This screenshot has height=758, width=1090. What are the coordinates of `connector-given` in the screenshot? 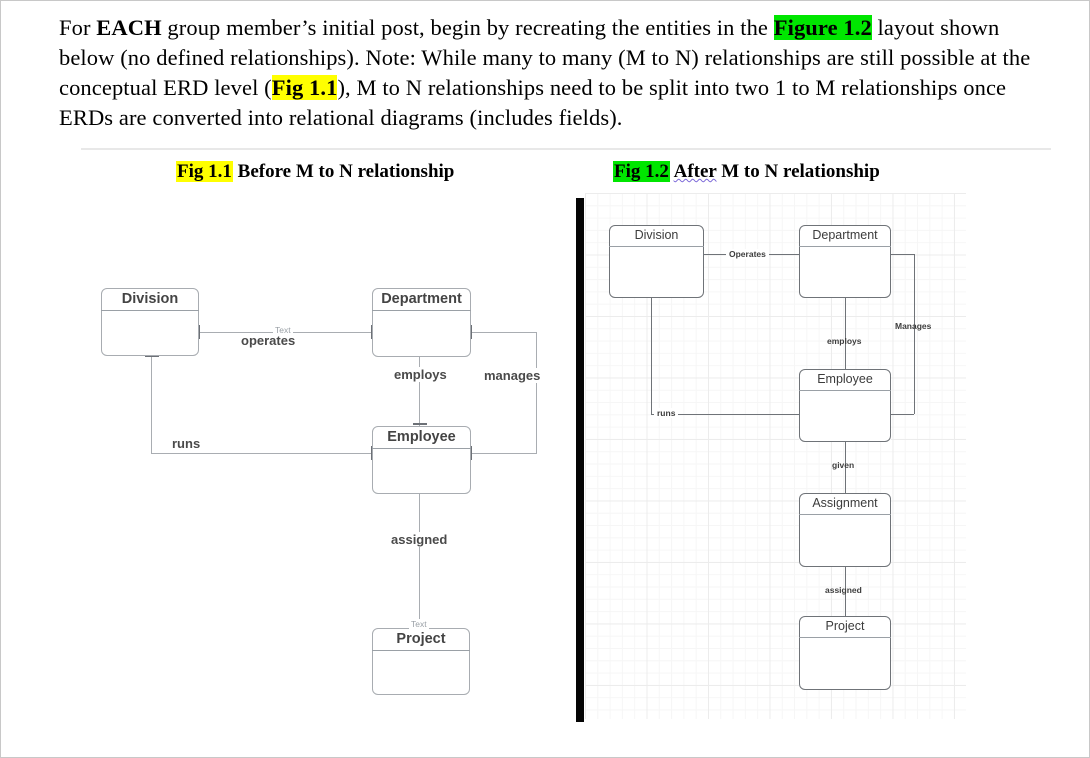 It's located at (845, 470).